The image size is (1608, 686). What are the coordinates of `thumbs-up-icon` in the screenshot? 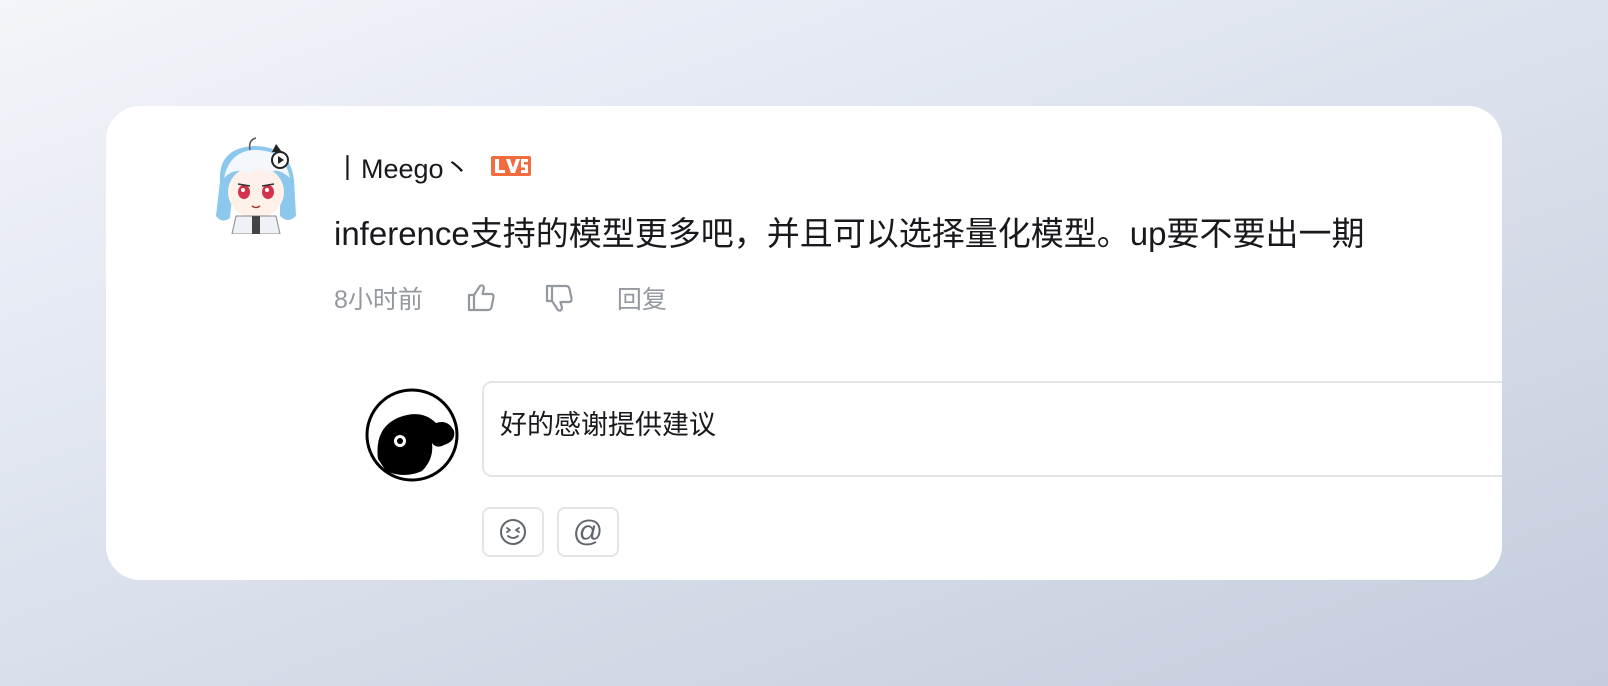 It's located at (481, 298).